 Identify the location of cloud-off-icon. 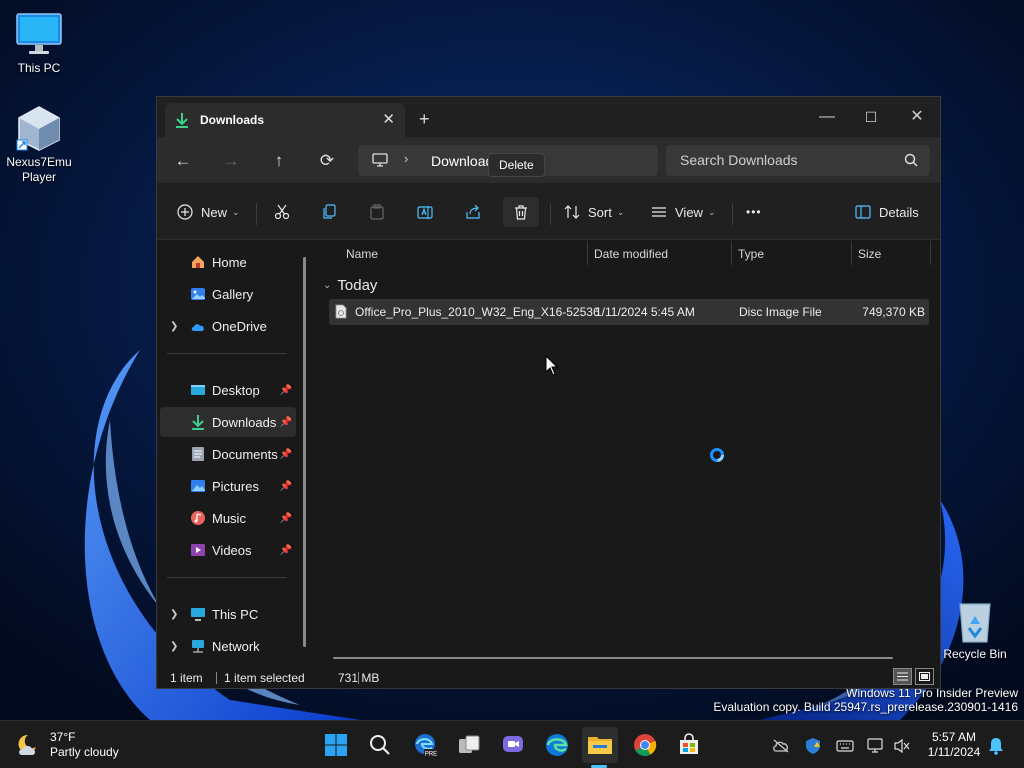
(781, 746).